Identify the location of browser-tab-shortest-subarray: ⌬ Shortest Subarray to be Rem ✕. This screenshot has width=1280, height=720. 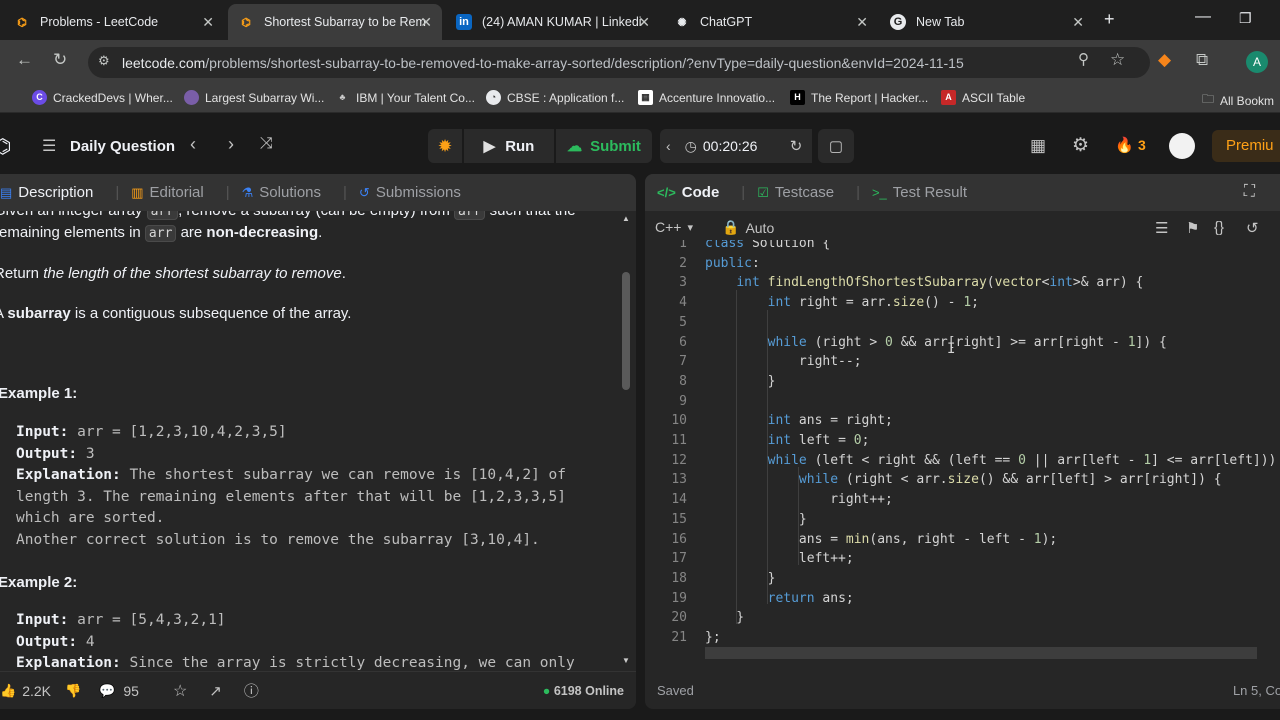
(335, 22).